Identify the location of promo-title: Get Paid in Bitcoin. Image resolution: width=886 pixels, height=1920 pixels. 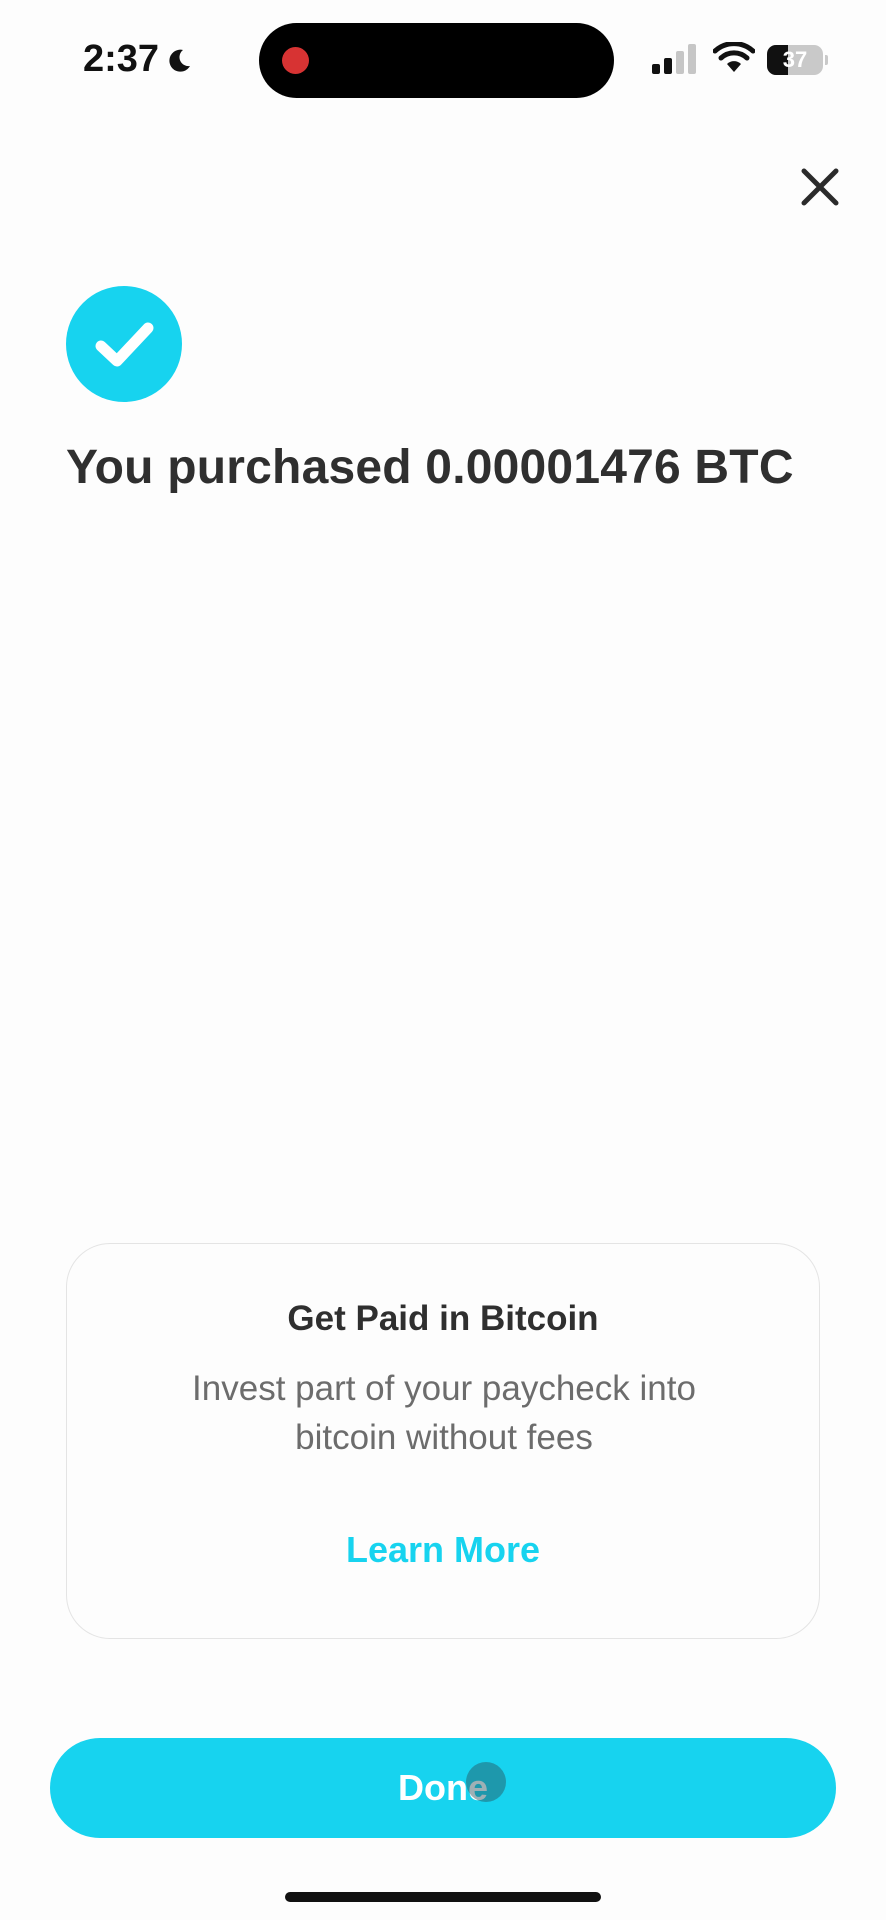
(443, 1318).